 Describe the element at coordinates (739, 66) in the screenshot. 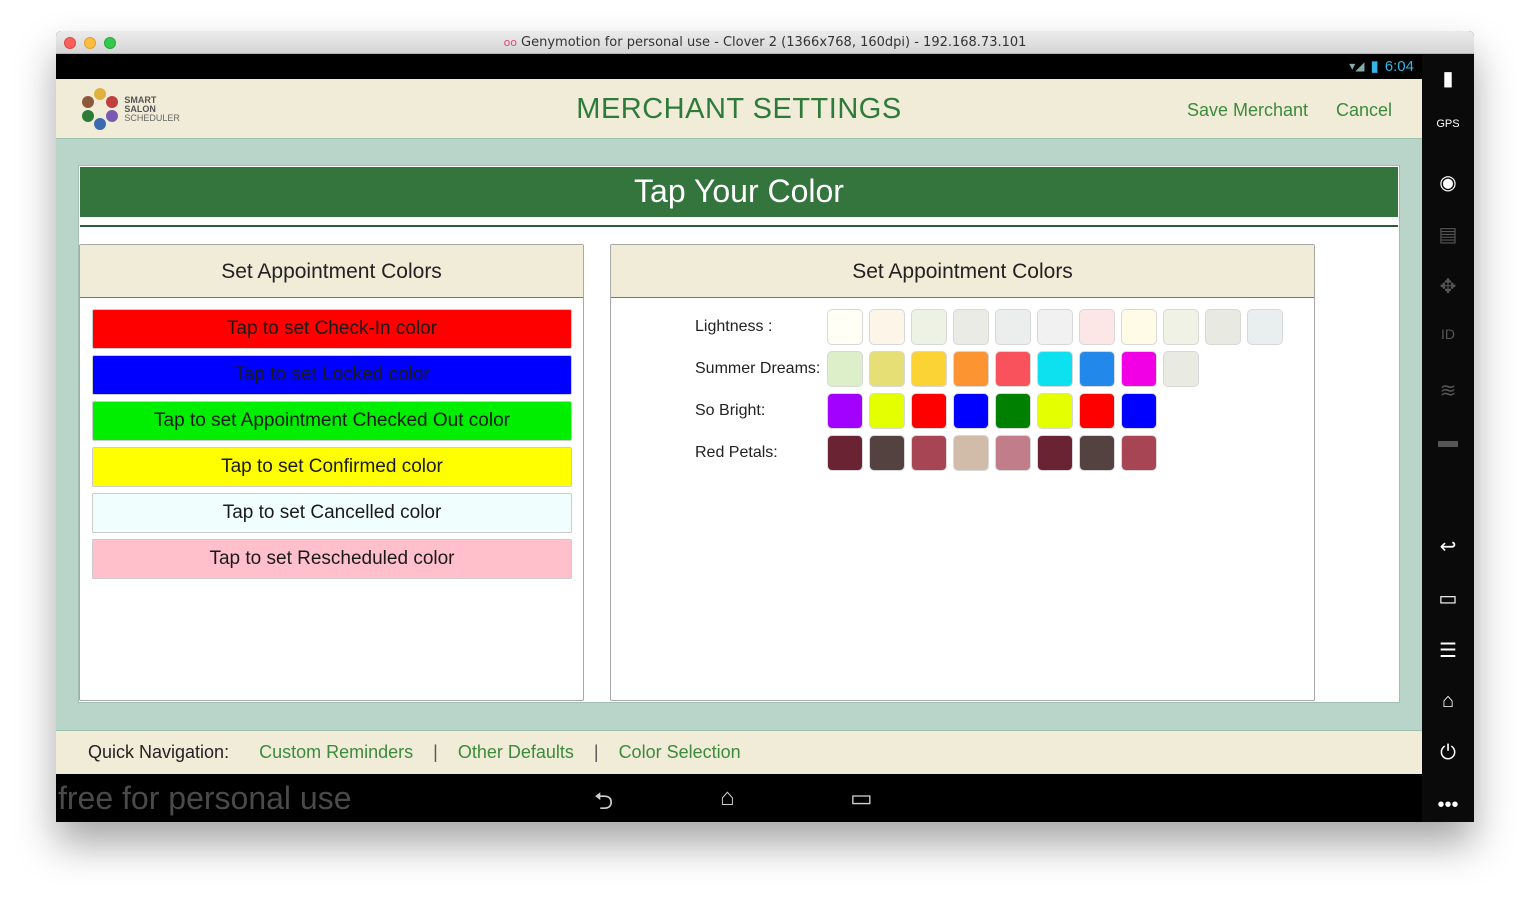

I see `status-bar: ▾◢ ▮ 6:04` at that location.